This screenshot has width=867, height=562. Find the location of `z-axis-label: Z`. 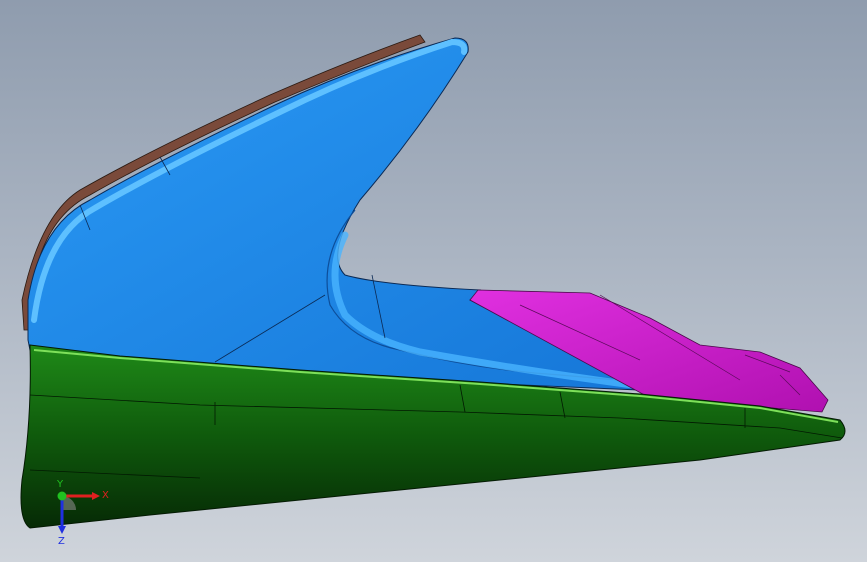

z-axis-label: Z is located at coordinates (61, 541).